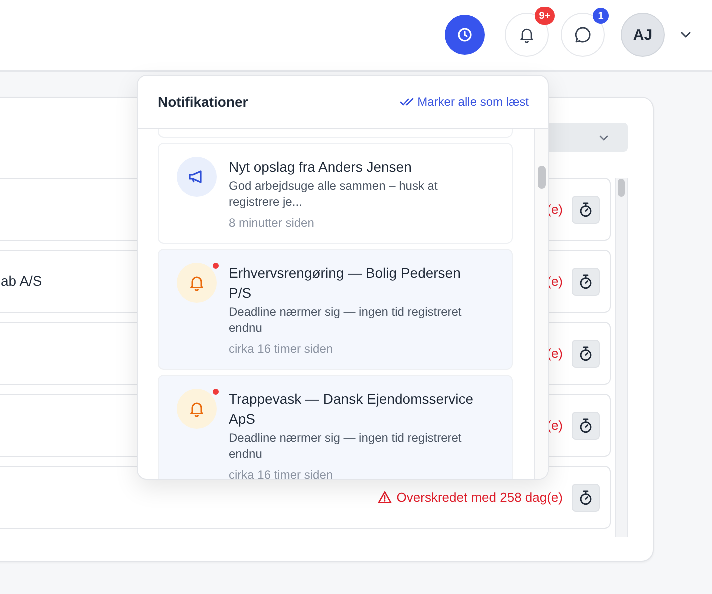 This screenshot has height=594, width=712. Describe the element at coordinates (272, 223) in the screenshot. I see `notification-time: 8 minutter siden` at that location.